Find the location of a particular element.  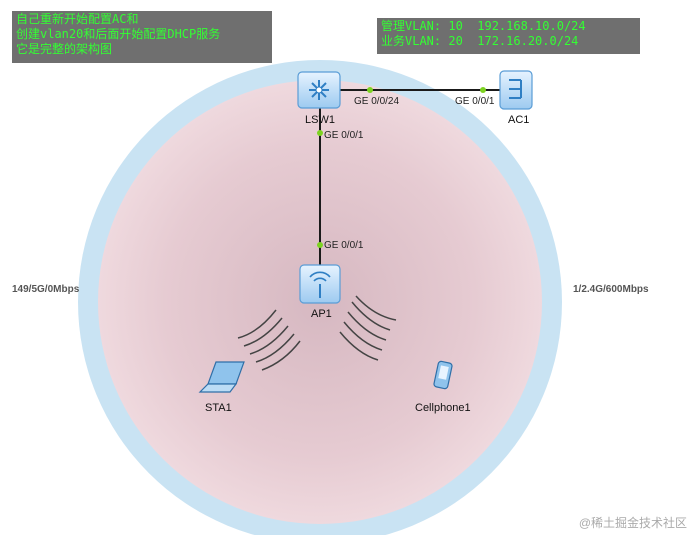

device-label-cellphone1: Cellphone1 is located at coordinates (443, 408).